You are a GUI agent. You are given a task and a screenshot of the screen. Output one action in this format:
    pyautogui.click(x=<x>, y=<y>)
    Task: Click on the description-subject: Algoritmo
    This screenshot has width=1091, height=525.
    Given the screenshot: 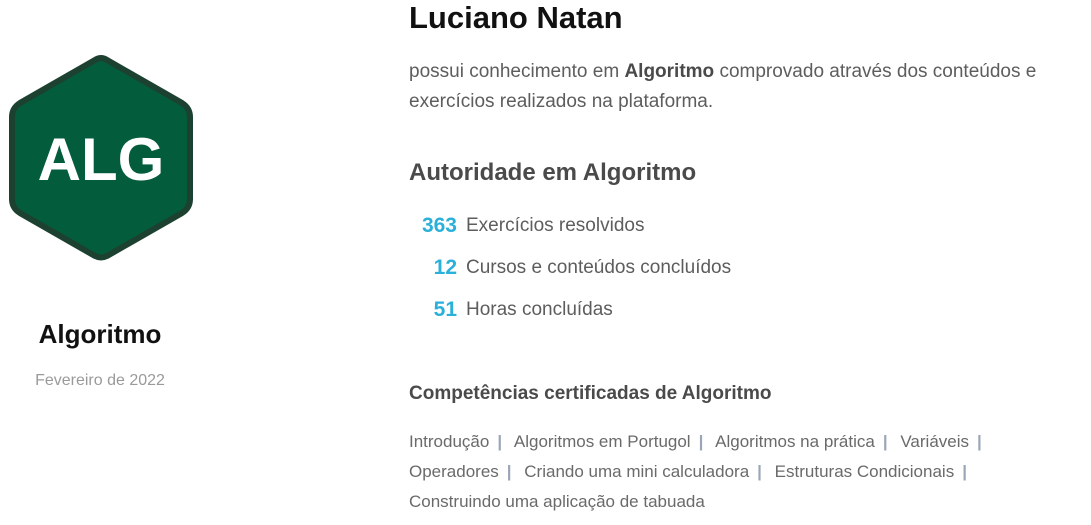 What is the action you would take?
    pyautogui.click(x=669, y=71)
    